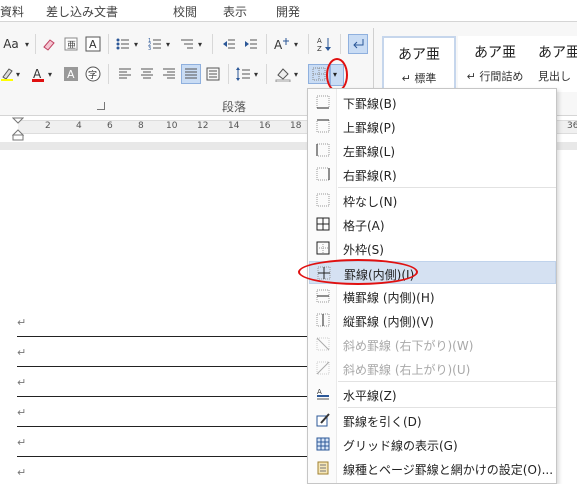 The width and height of the screenshot is (577, 484). What do you see at coordinates (191, 74) in the screenshot?
I see `justify-icon` at bounding box center [191, 74].